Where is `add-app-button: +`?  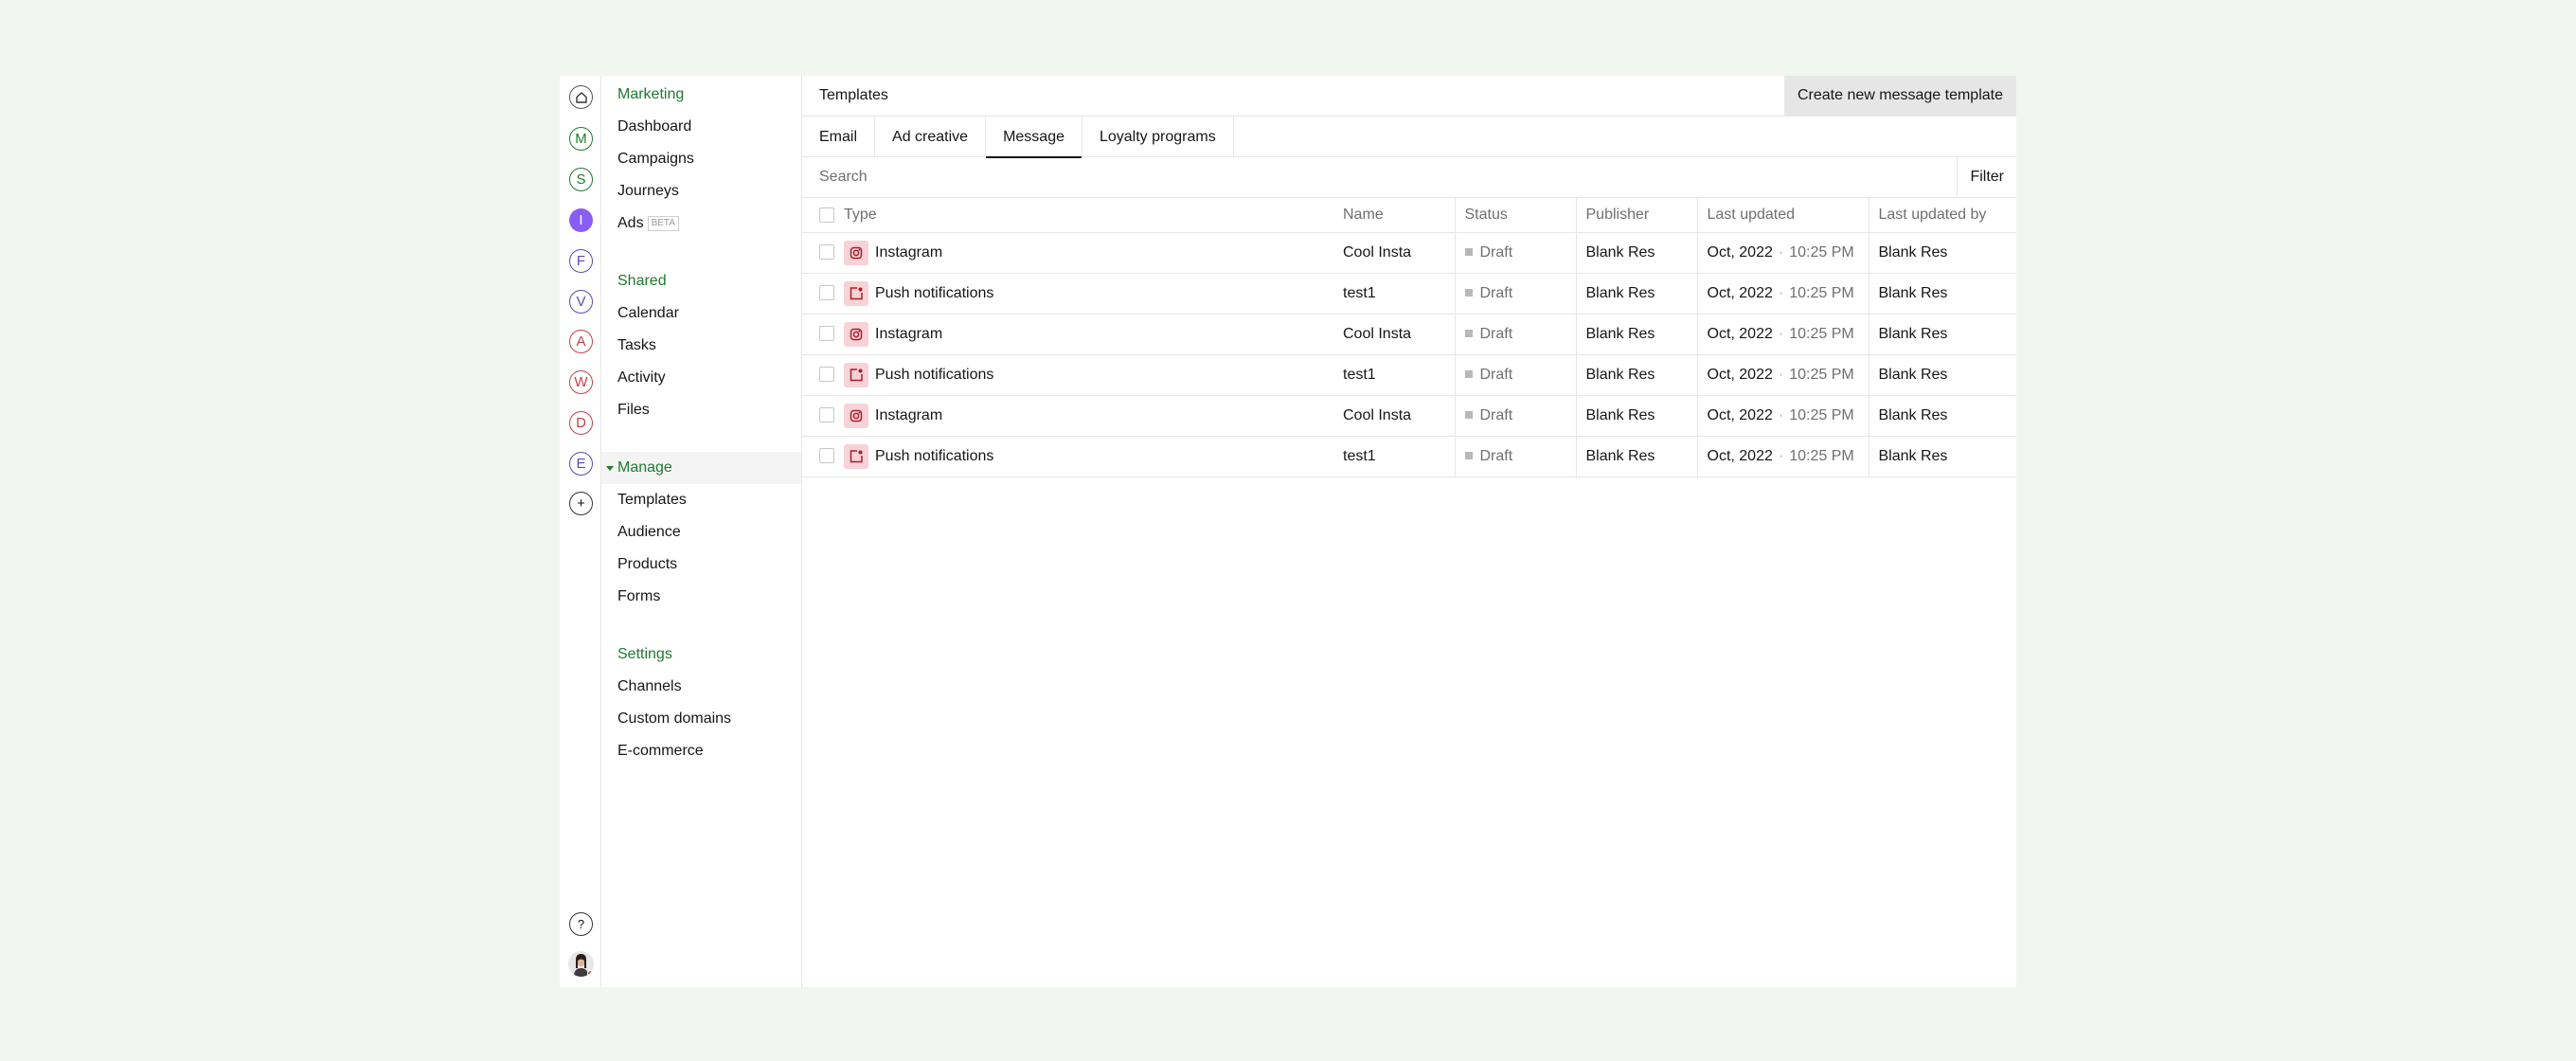
add-app-button: + is located at coordinates (581, 503).